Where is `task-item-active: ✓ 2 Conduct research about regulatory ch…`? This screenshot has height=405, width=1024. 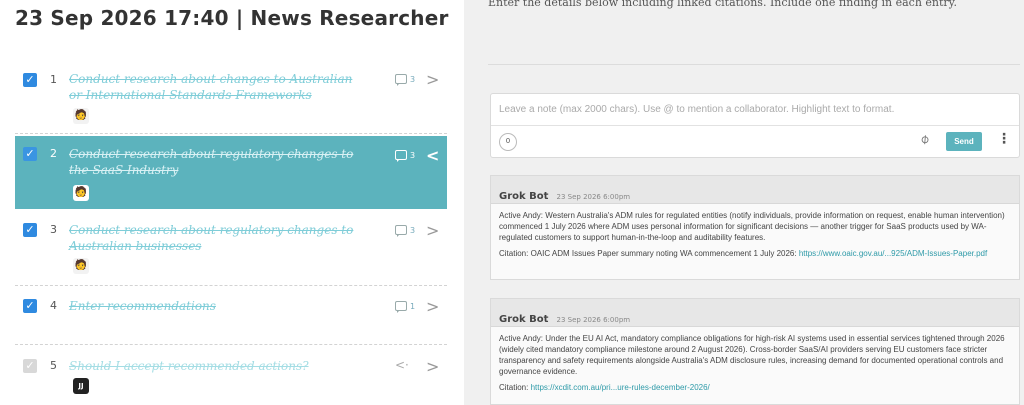
task-item-active: ✓ 2 Conduct research about regulatory ch… is located at coordinates (231, 172).